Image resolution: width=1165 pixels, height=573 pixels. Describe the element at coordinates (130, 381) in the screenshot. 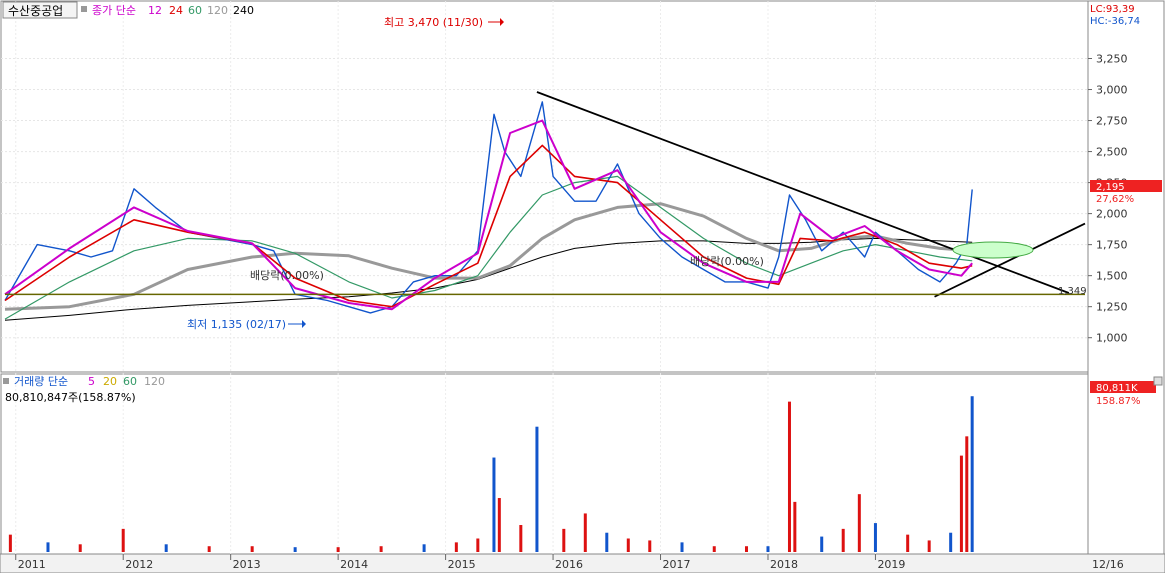

I see `volume-ma60: 60` at that location.